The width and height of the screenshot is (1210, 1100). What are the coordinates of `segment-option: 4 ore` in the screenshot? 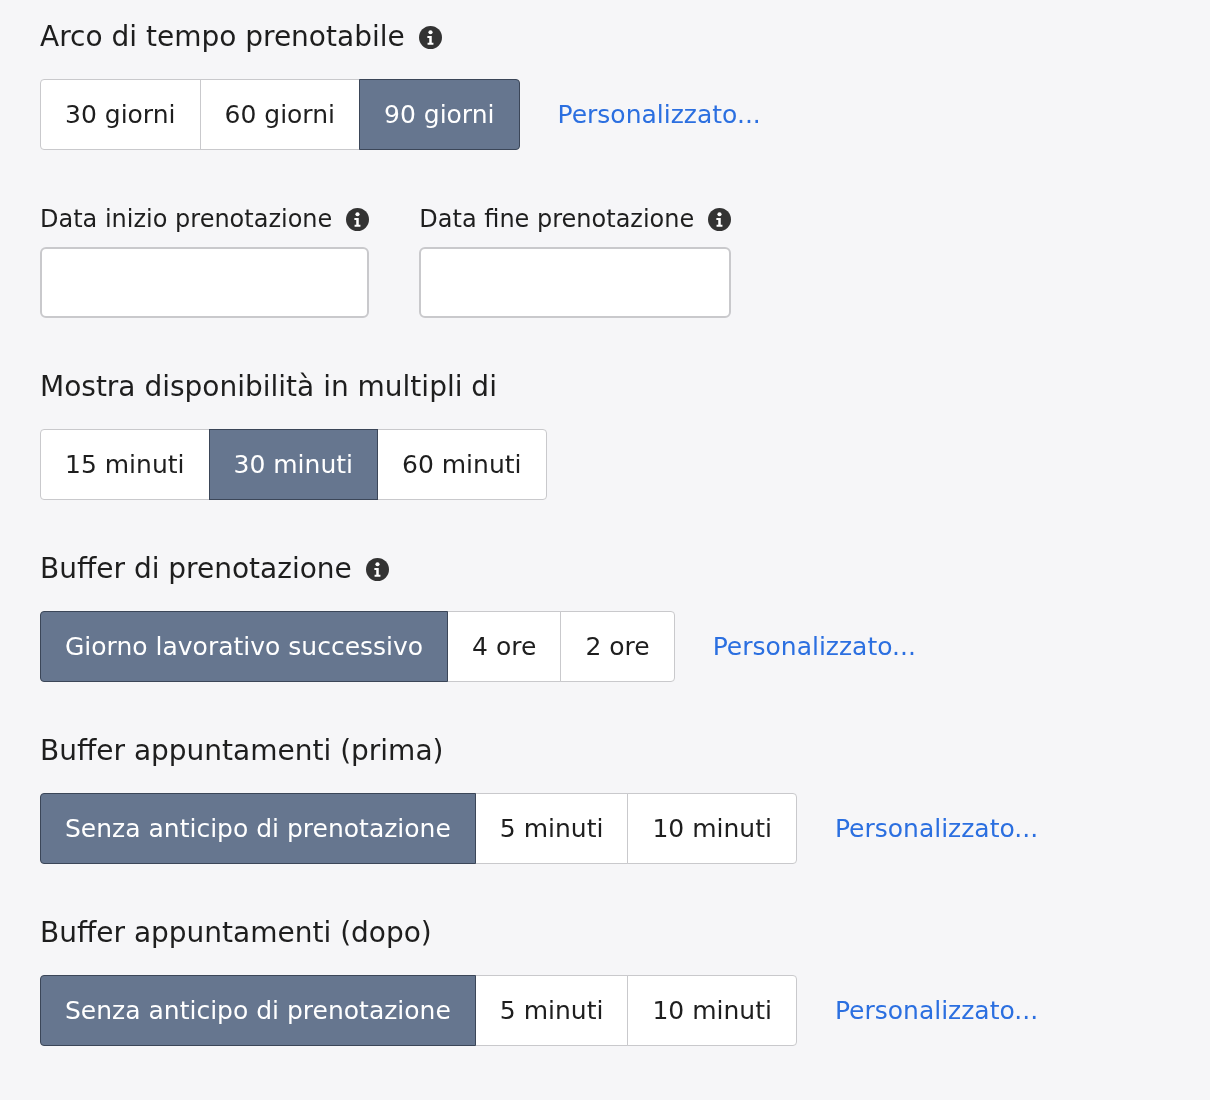 It's located at (504, 646).